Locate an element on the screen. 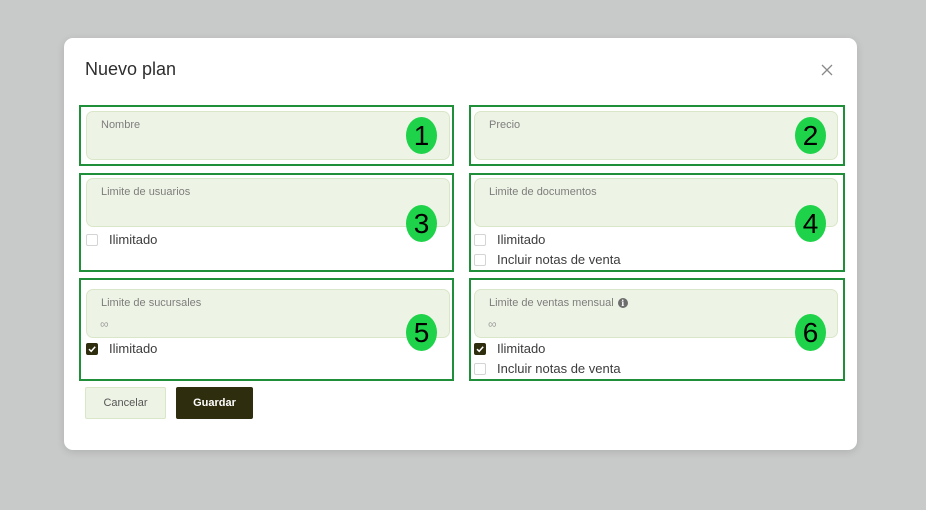 This screenshot has height=510, width=926. usuarios-label: Limite de usuarios is located at coordinates (146, 192).